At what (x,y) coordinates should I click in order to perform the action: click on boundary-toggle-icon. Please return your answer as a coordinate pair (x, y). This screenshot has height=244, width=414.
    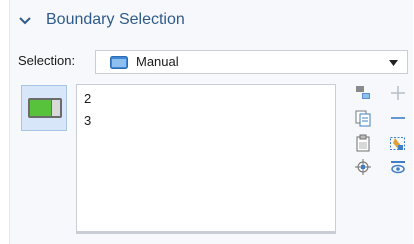
    Looking at the image, I should click on (45, 108).